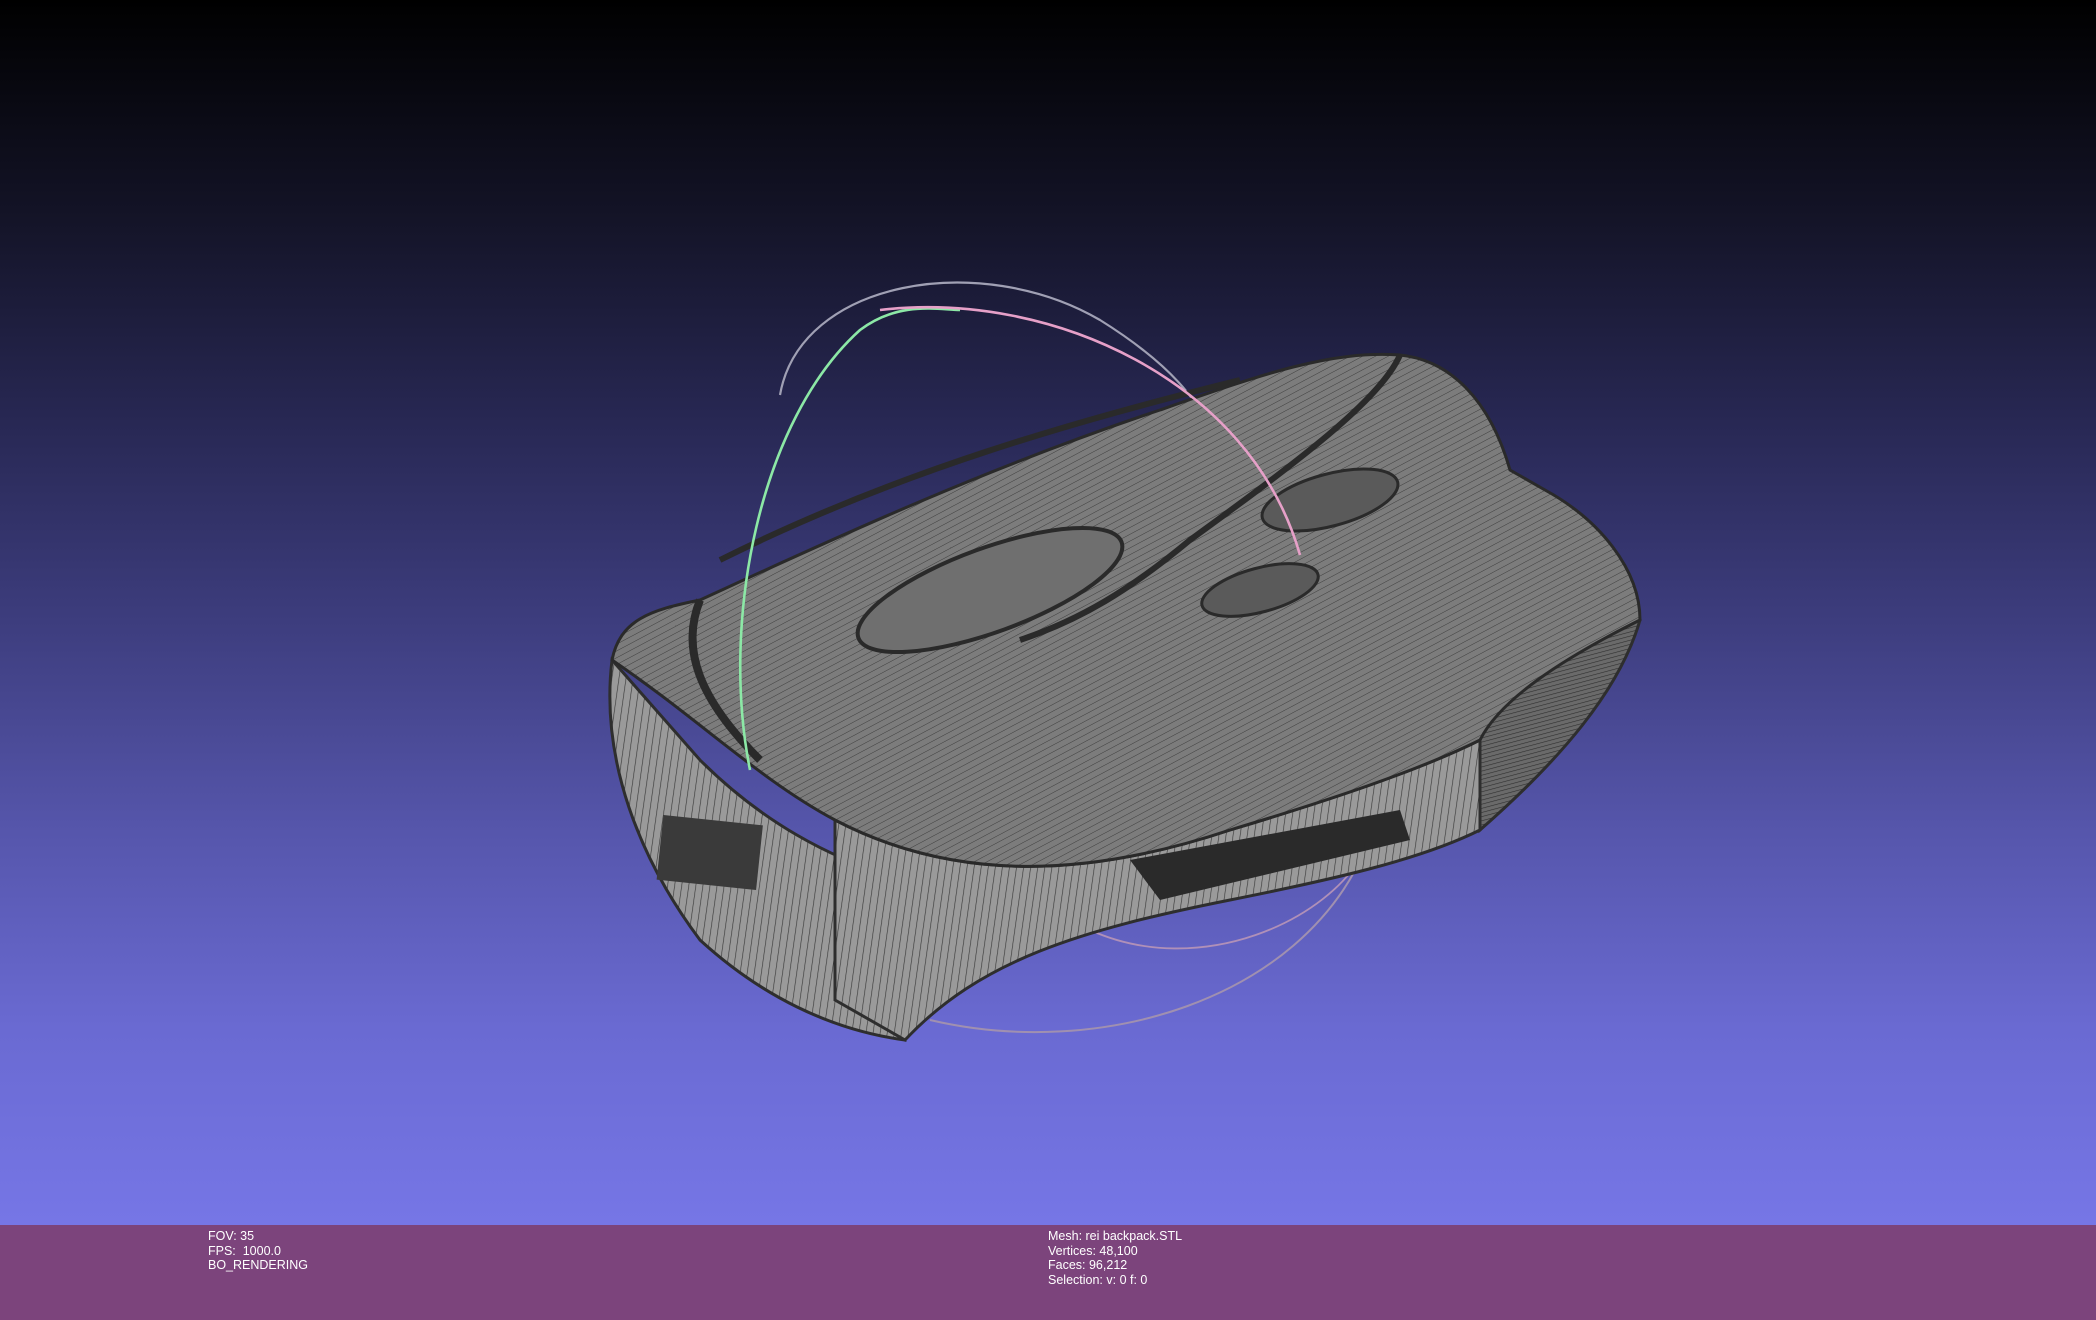  Describe the element at coordinates (1088, 1265) in the screenshot. I see `faces-label: Faces: 96,212` at that location.